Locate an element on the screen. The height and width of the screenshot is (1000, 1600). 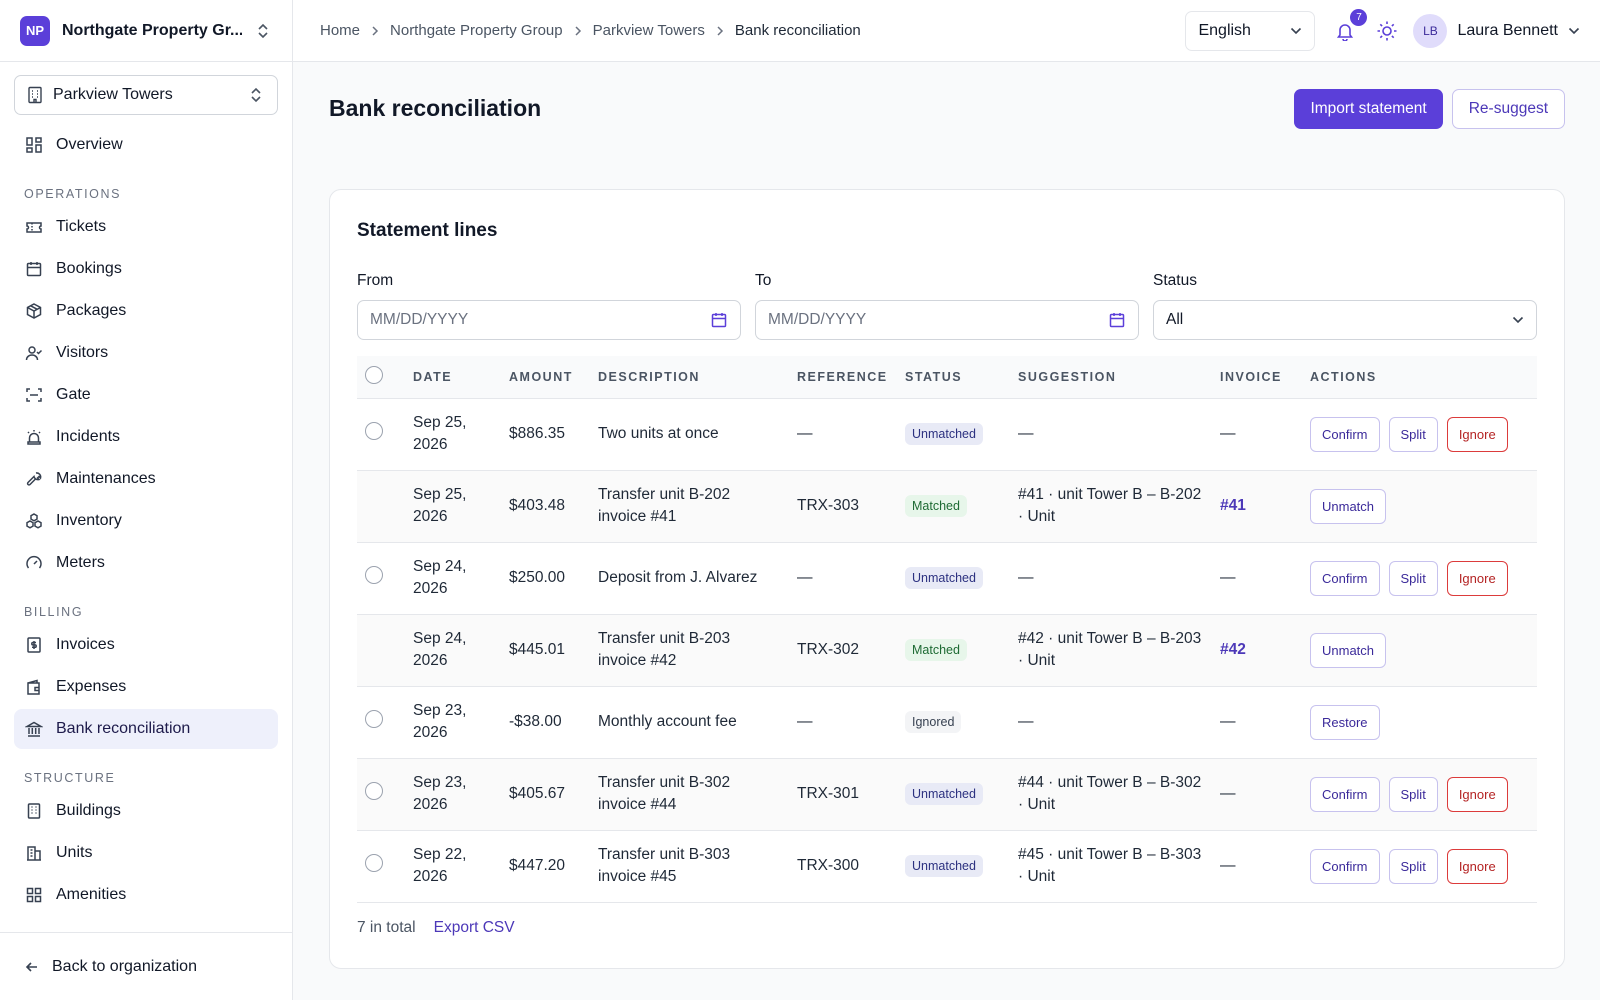
suggestion-value: #44 · unit Tower B – B-302 · Unit is located at coordinates (1110, 793).